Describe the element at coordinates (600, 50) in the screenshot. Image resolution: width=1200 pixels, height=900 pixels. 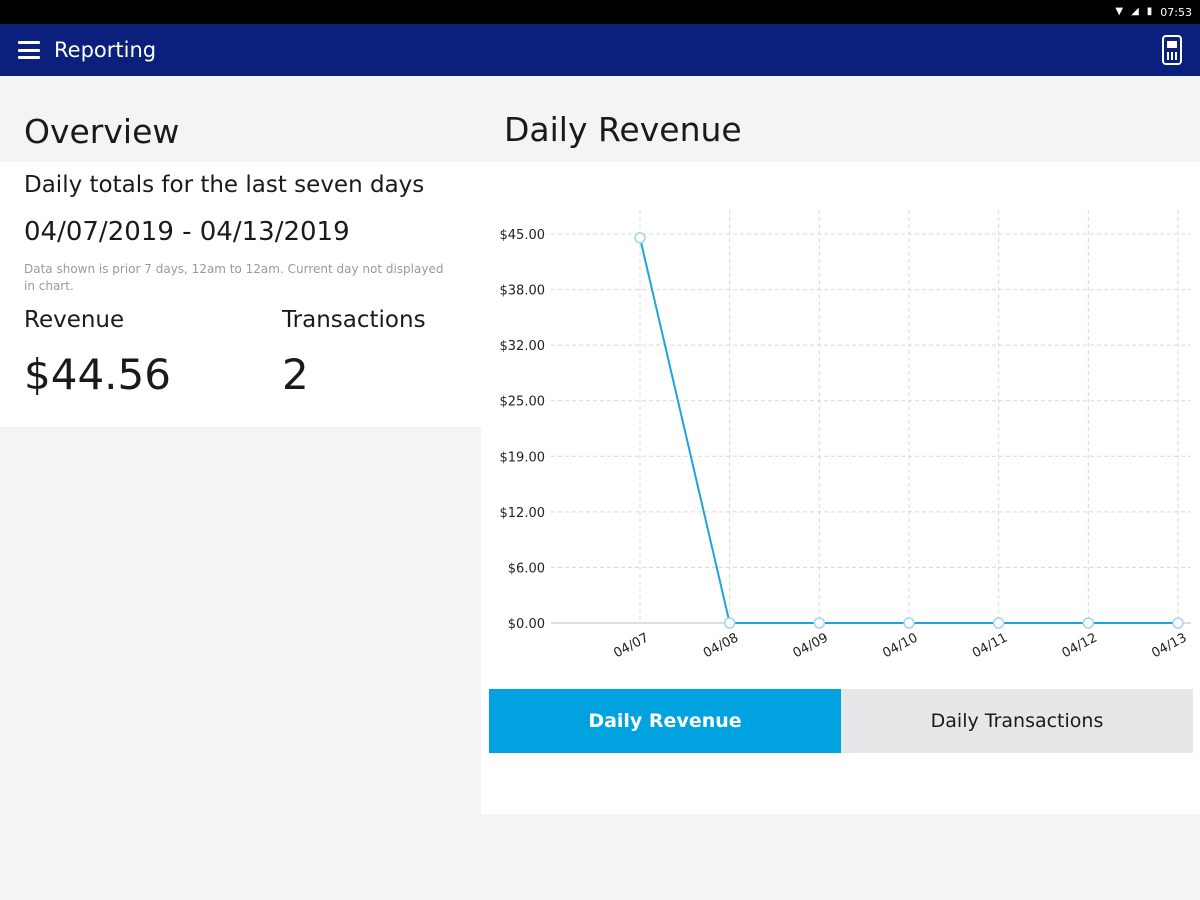
I see `app-bar: Reporting` at that location.